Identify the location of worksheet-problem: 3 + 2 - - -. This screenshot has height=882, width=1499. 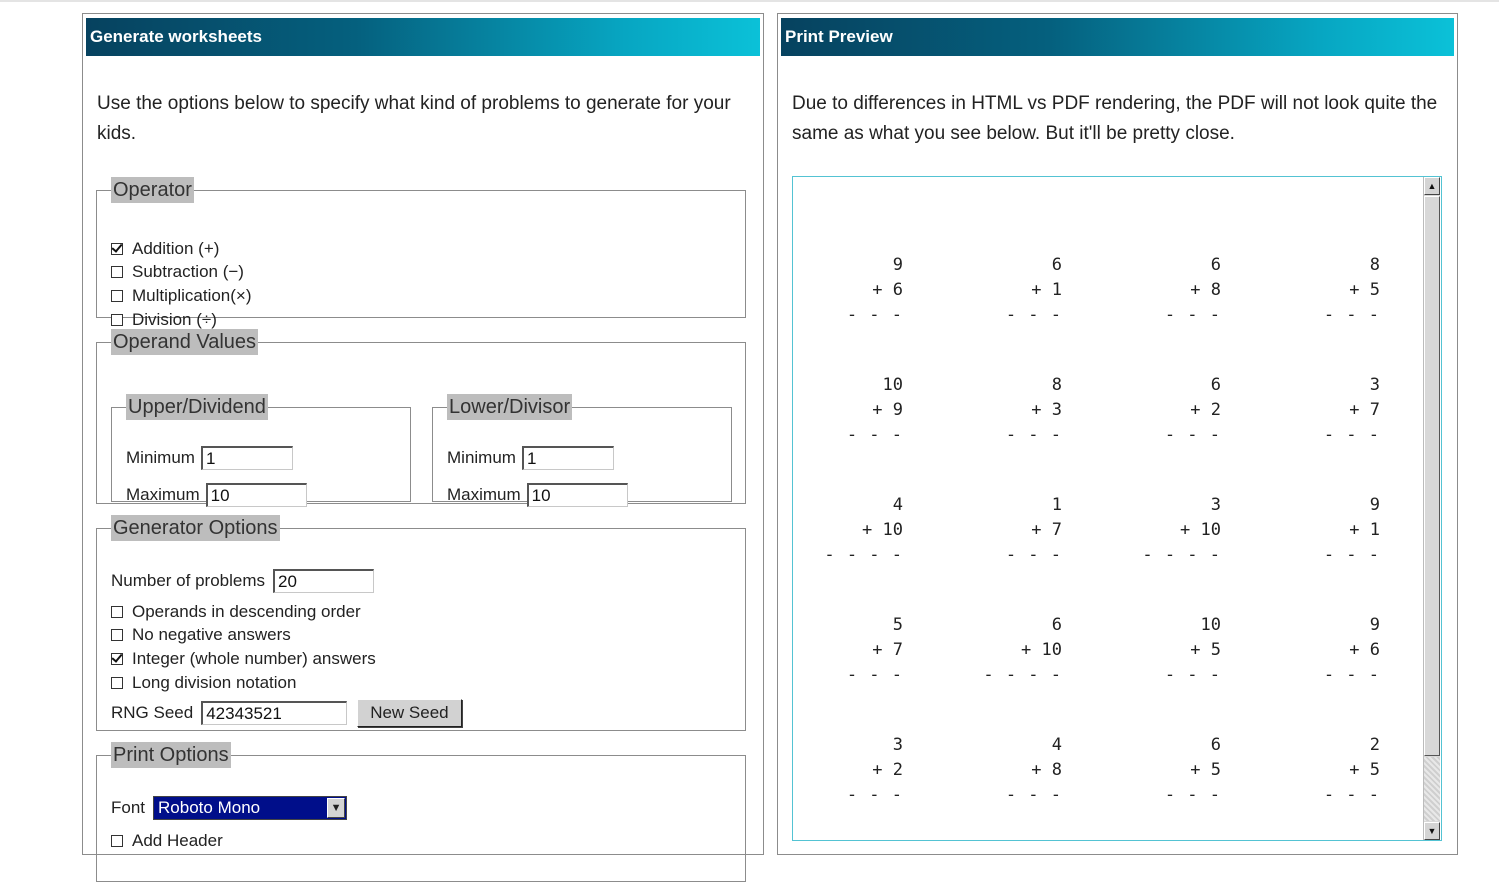
(863, 770).